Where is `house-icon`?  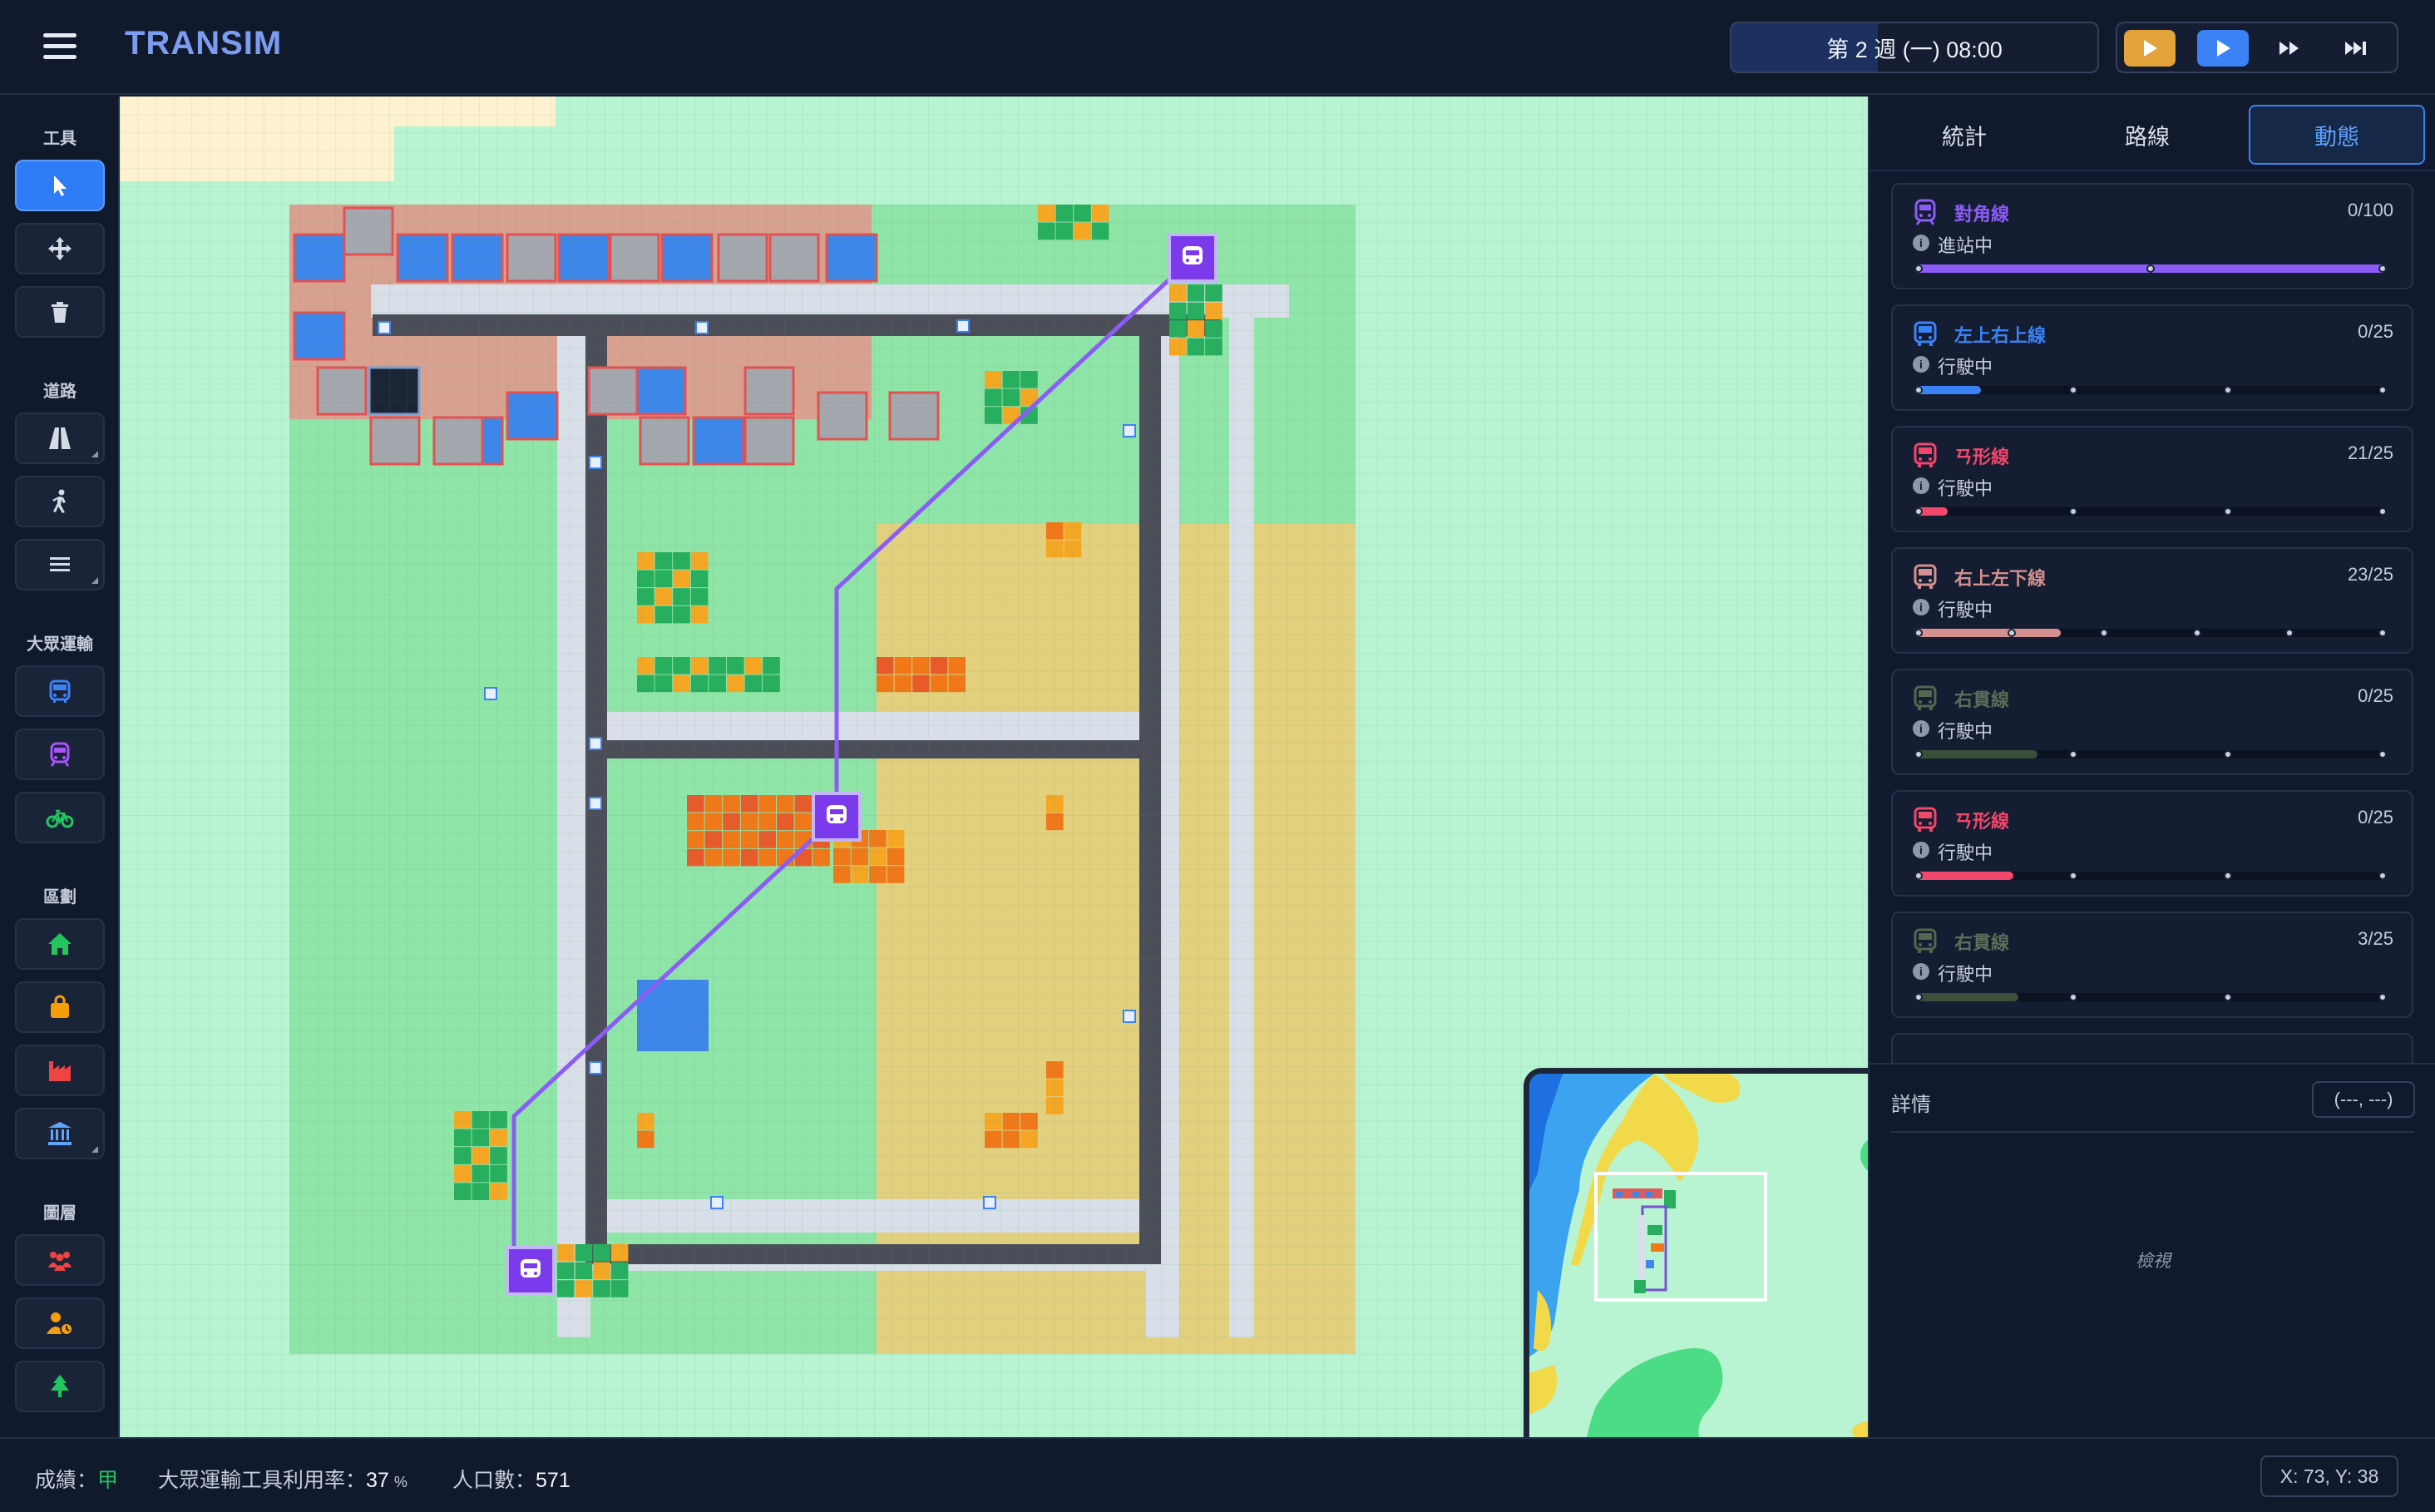
house-icon is located at coordinates (60, 944).